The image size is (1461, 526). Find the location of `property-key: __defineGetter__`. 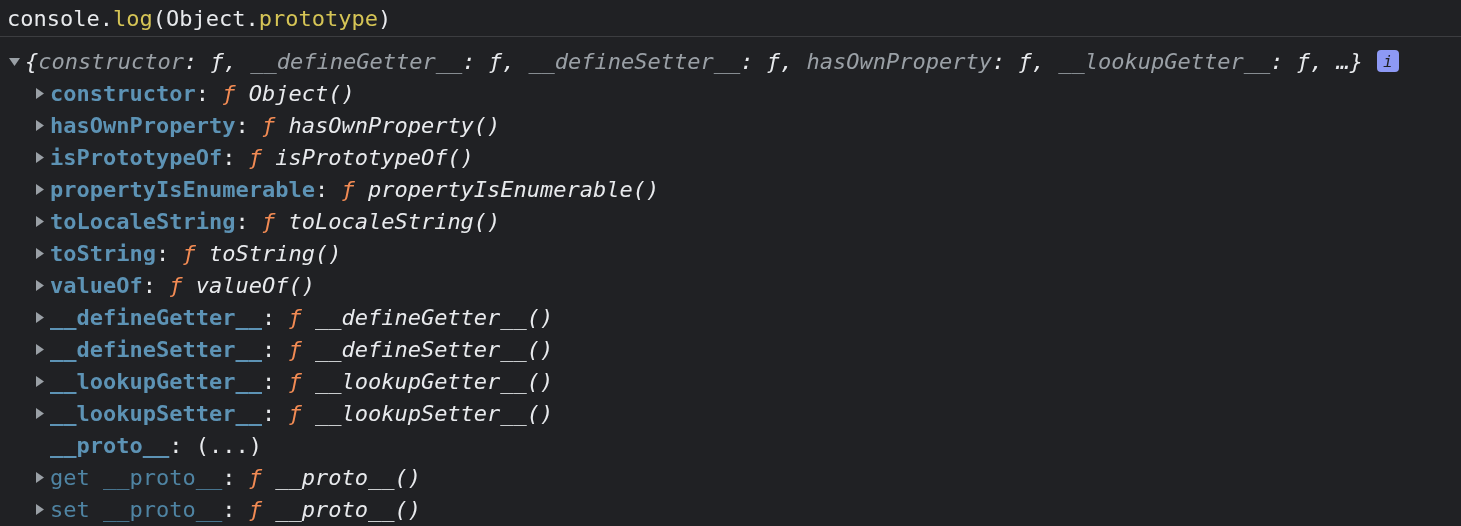

property-key: __defineGetter__ is located at coordinates (156, 317).